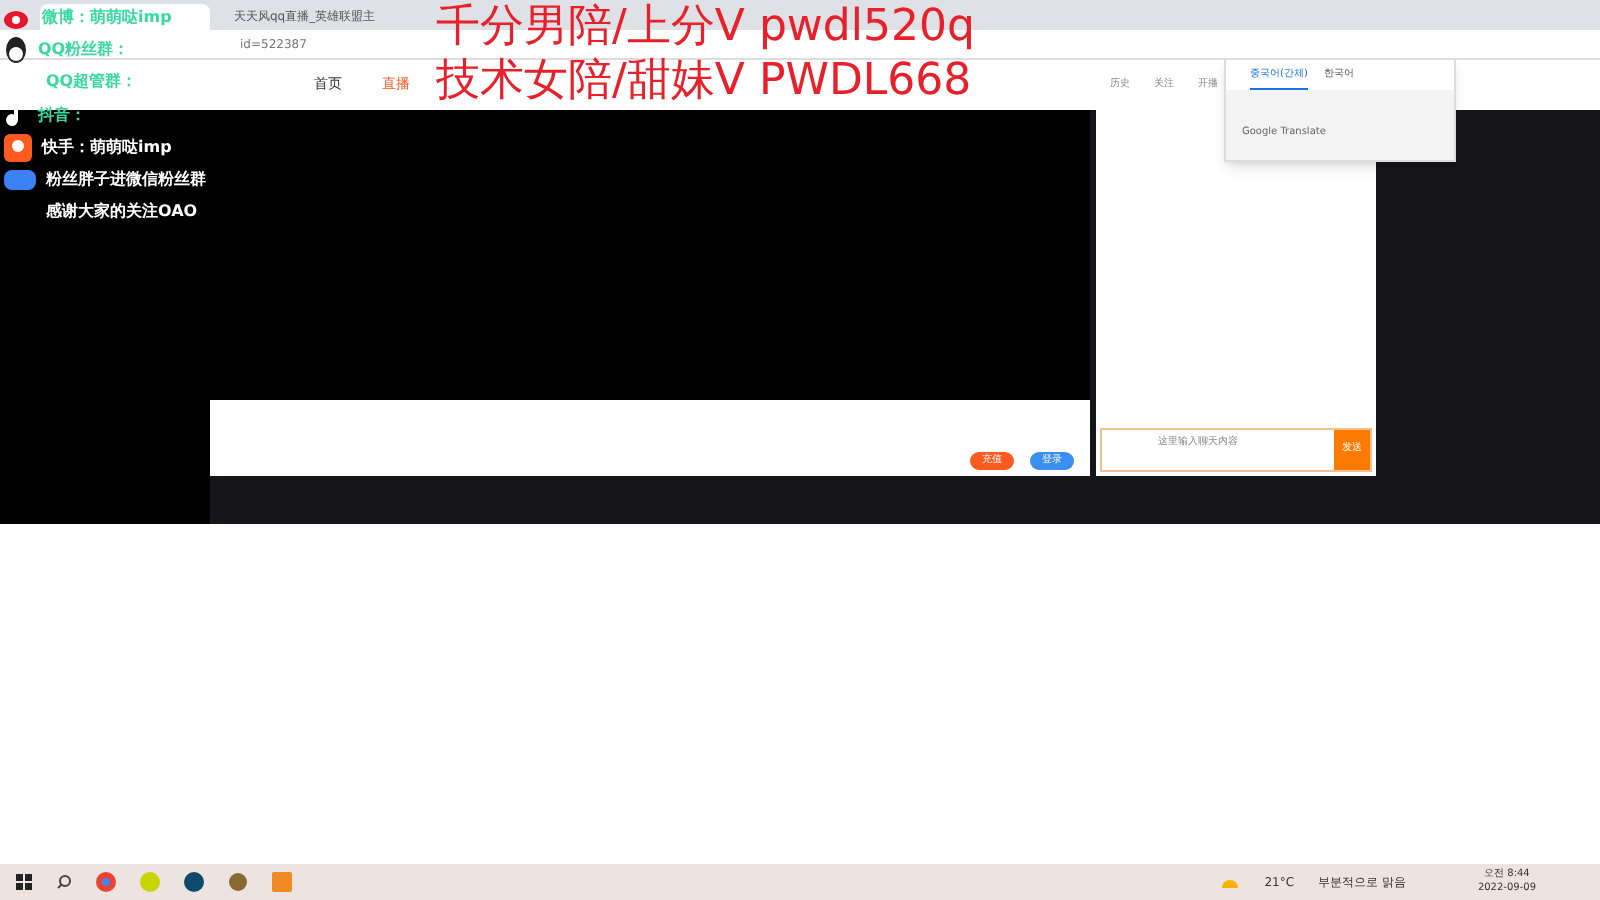 Image resolution: width=1600 pixels, height=900 pixels. Describe the element at coordinates (705, 81) in the screenshot. I see `promo-text: 技术女陪/甜妹V PWDL668` at that location.